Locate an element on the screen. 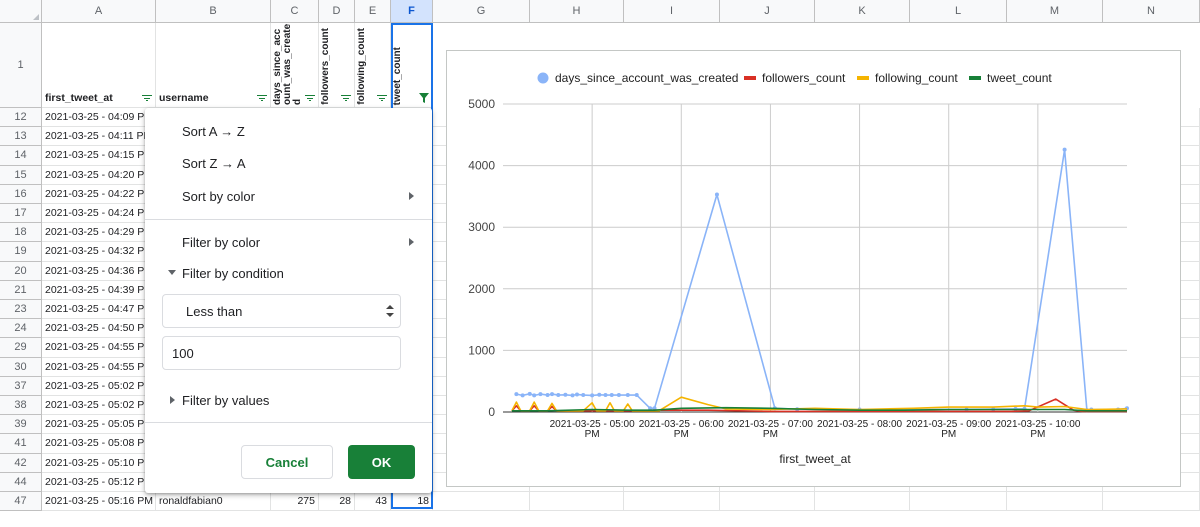 The width and height of the screenshot is (1200, 527). column-header-e: E is located at coordinates (373, 11).